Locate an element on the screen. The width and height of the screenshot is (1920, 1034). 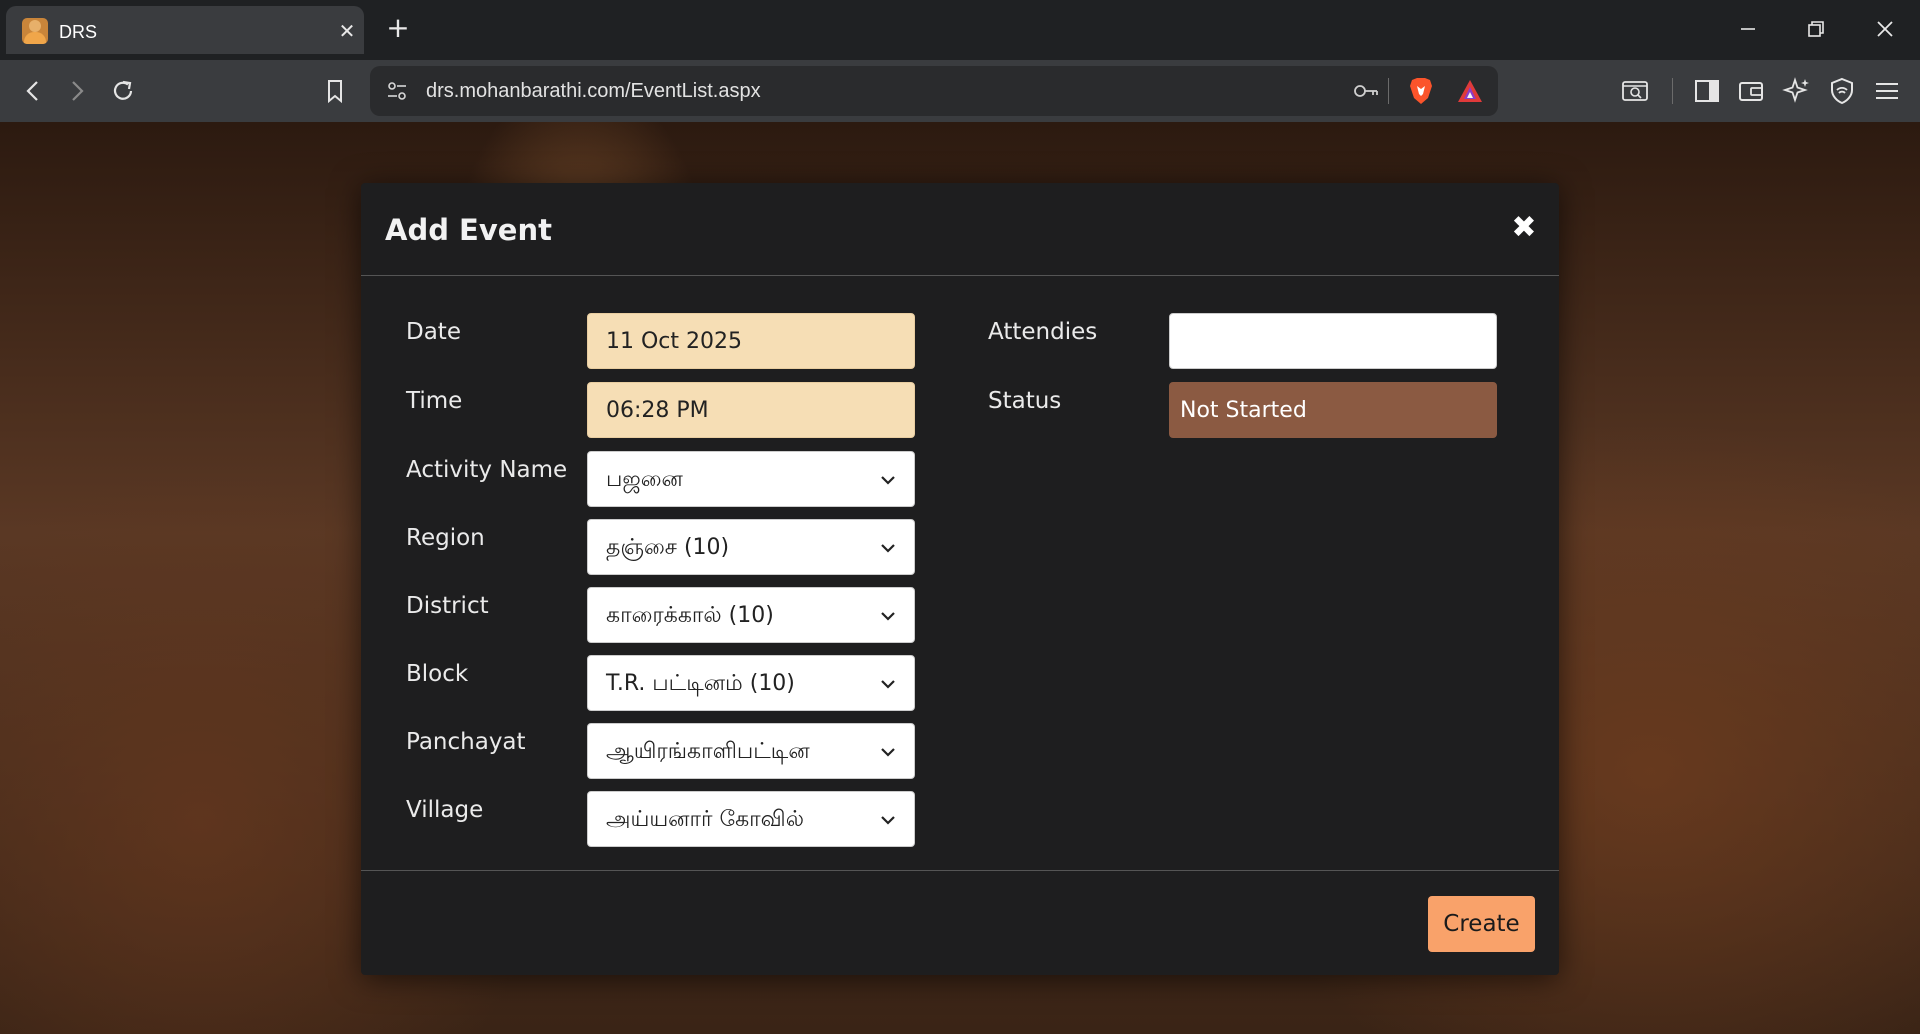
village-label: Village is located at coordinates (445, 810).